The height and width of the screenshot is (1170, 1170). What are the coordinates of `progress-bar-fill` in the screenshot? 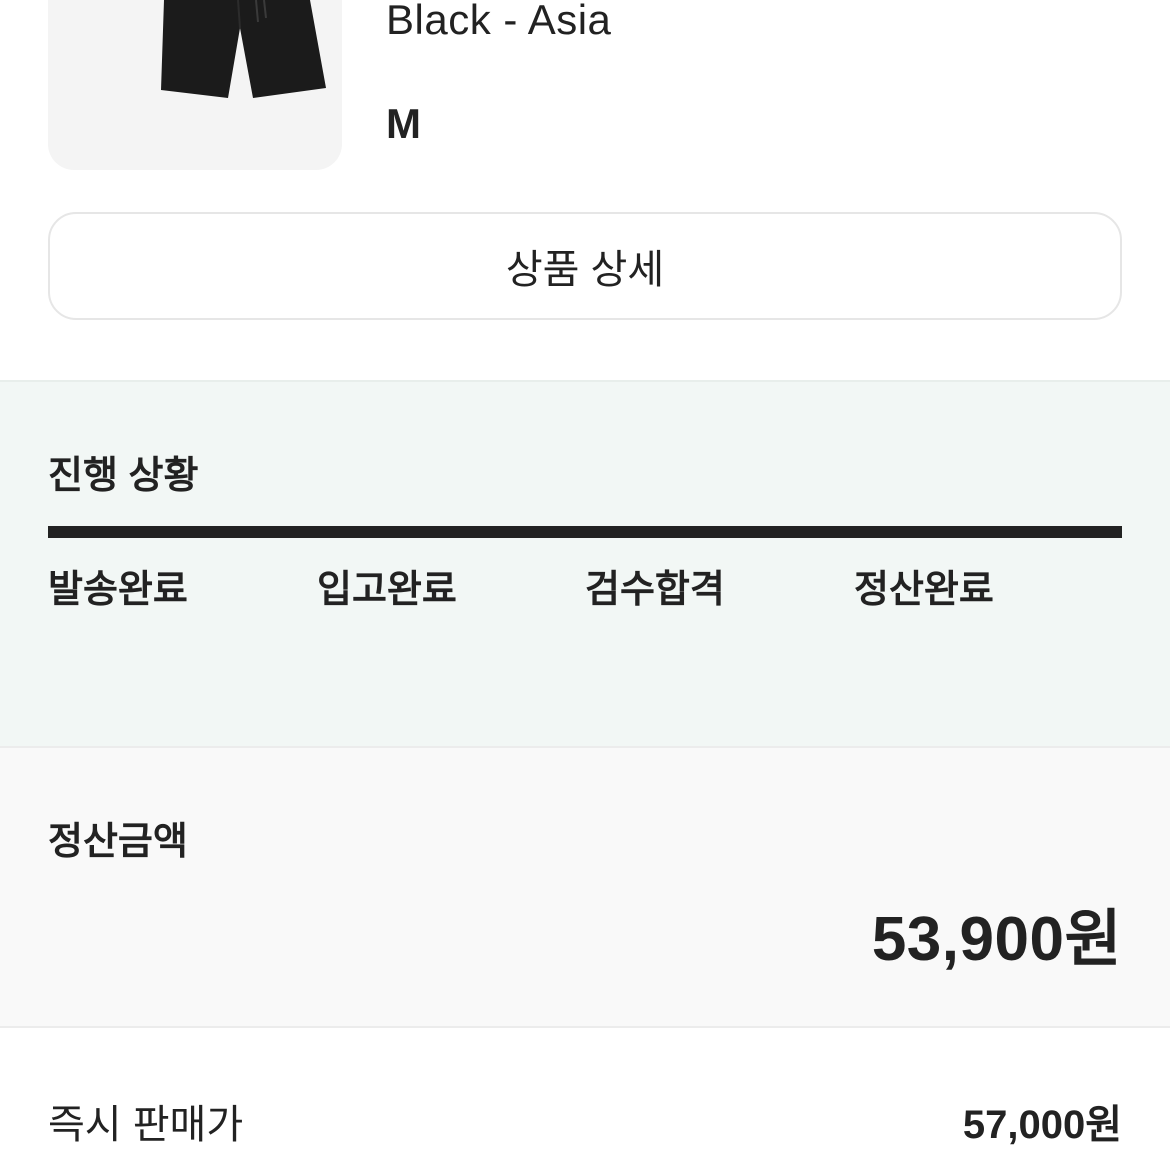 It's located at (585, 532).